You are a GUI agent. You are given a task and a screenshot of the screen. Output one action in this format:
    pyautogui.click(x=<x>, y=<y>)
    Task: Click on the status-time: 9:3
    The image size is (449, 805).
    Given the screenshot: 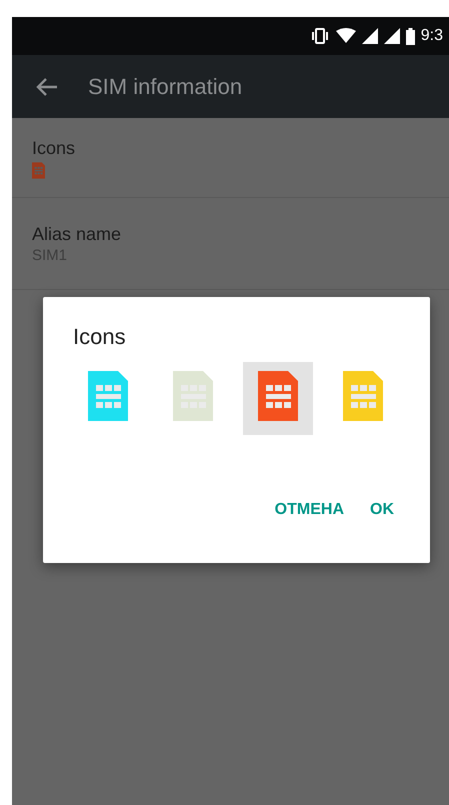 What is the action you would take?
    pyautogui.click(x=431, y=36)
    